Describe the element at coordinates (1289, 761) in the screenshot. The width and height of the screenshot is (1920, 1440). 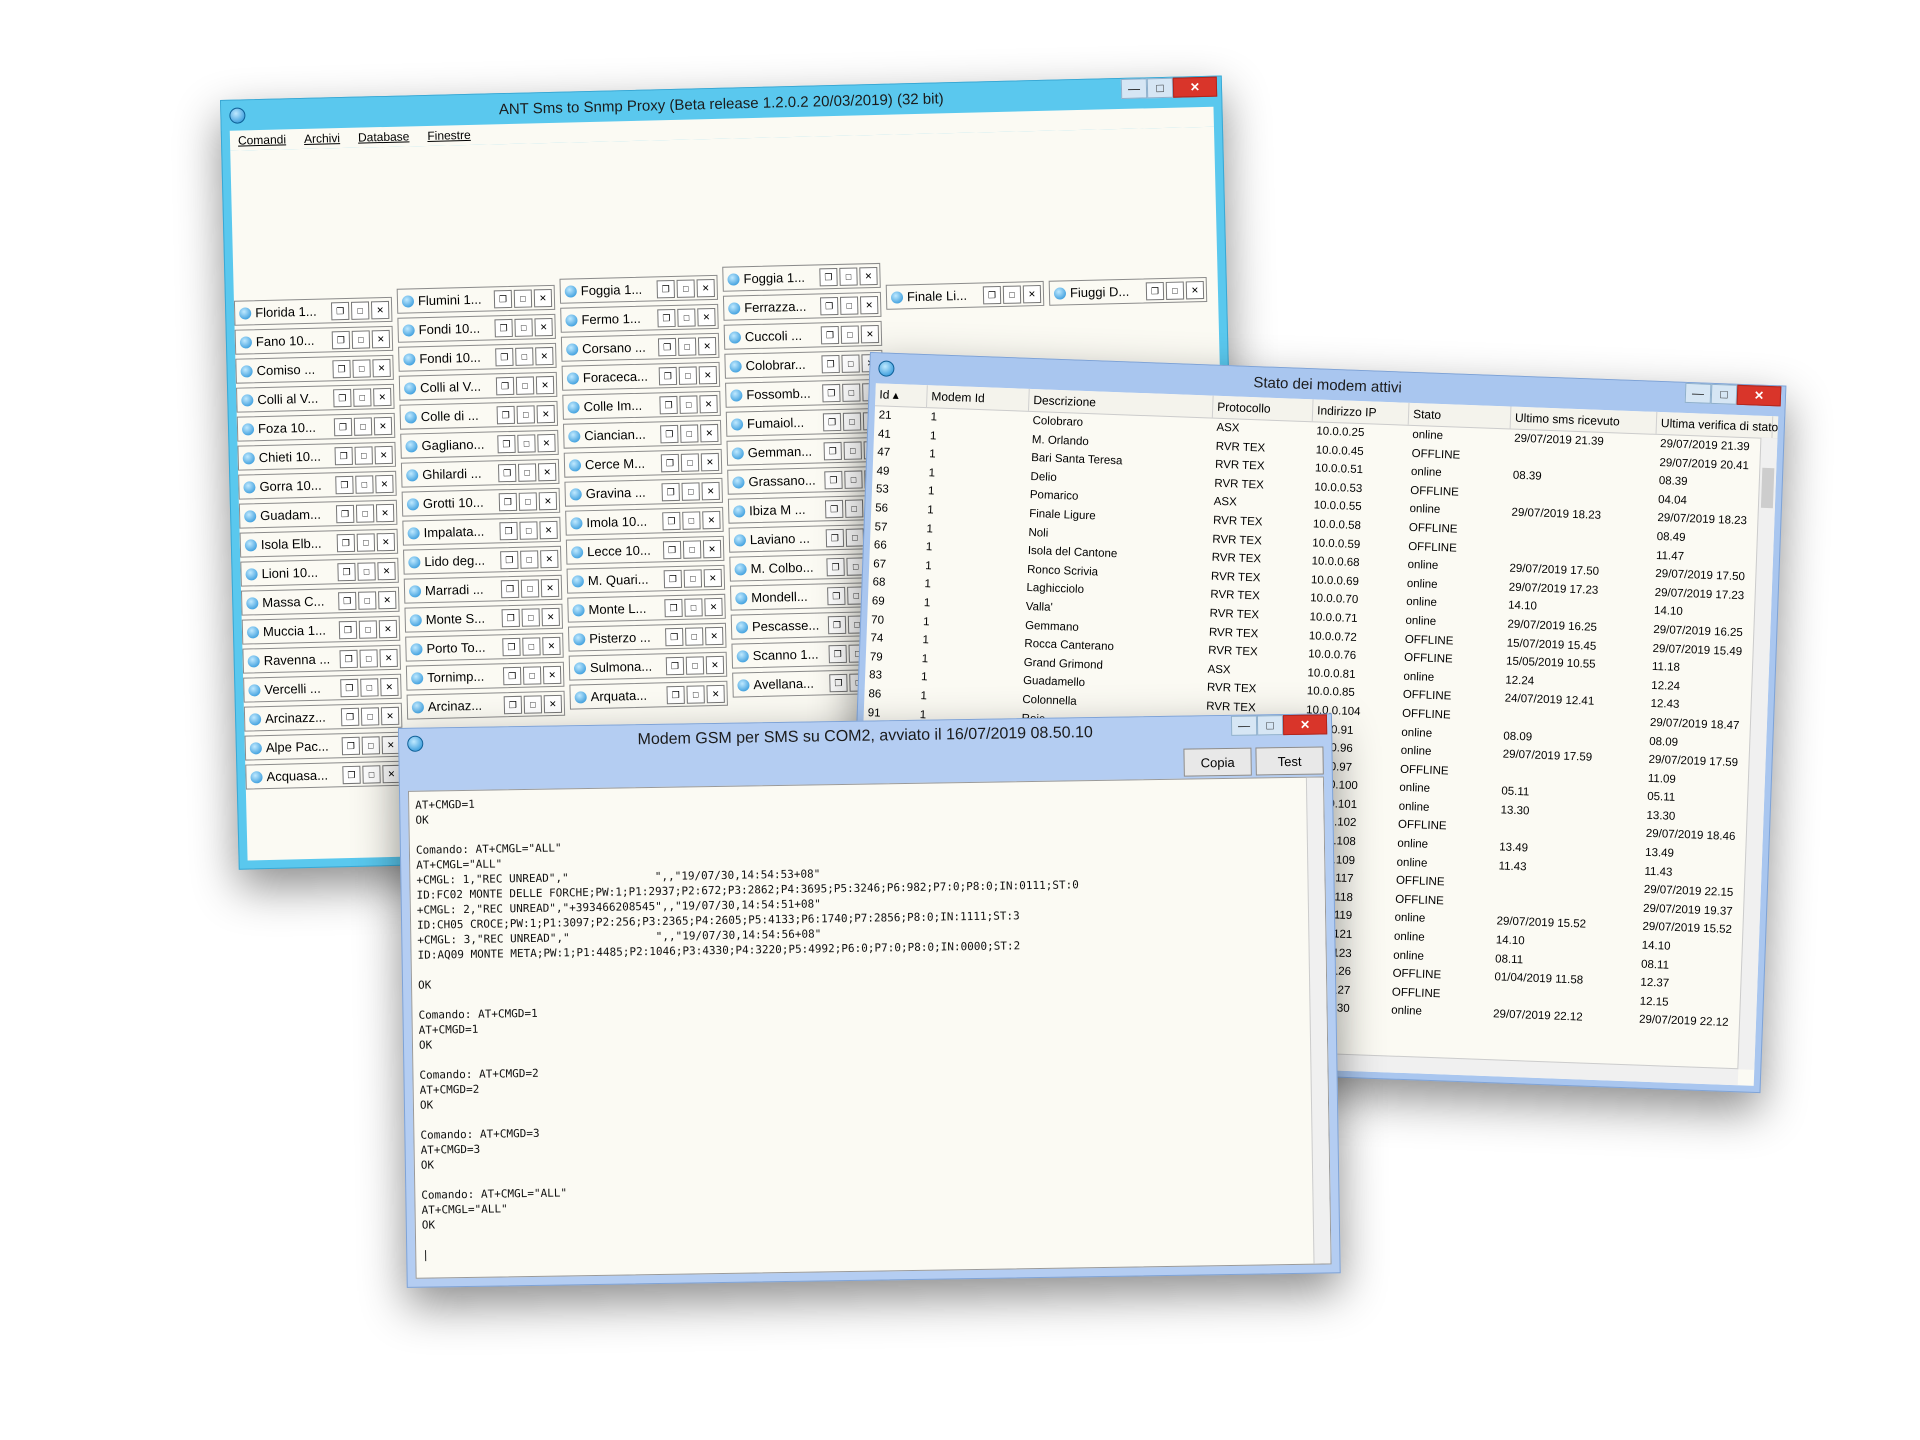
I see `test-button: Test` at that location.